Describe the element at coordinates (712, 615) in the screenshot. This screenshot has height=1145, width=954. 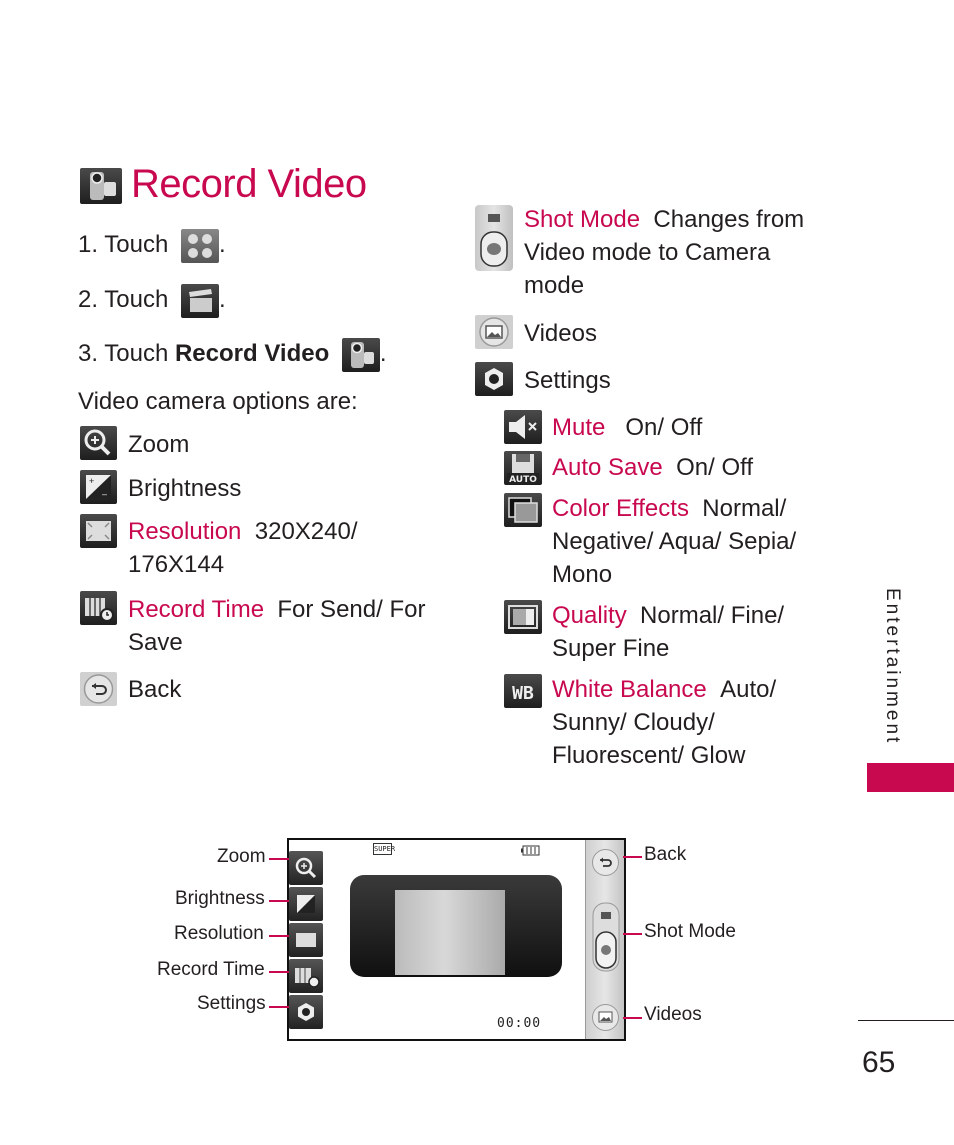
I see `setting-quality-desc: Normal/ Fine/` at that location.